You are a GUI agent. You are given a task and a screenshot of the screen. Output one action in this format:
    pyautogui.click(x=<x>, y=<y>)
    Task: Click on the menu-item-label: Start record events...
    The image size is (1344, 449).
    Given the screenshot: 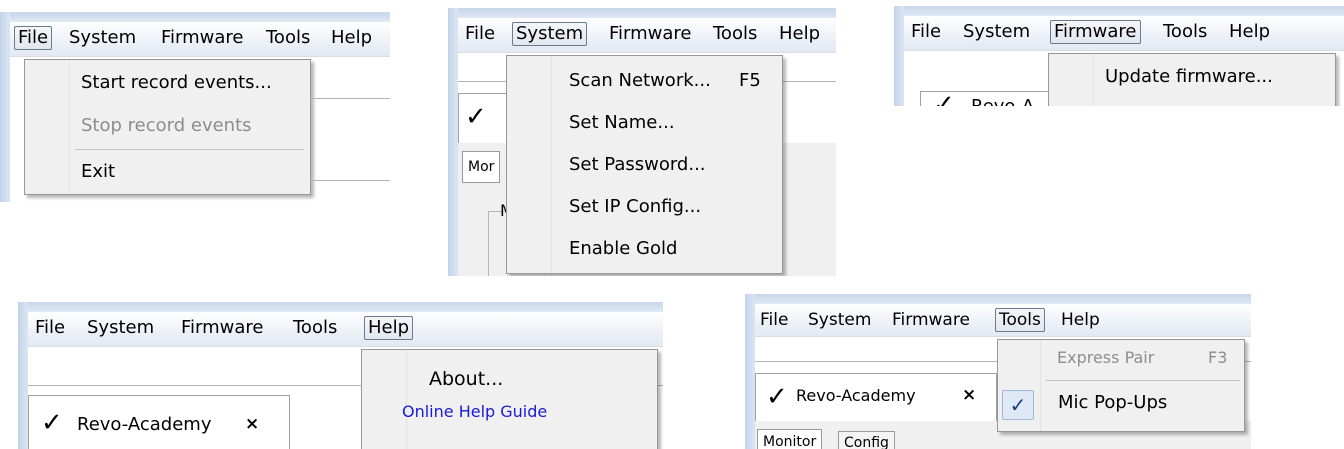 What is the action you would take?
    pyautogui.click(x=176, y=82)
    